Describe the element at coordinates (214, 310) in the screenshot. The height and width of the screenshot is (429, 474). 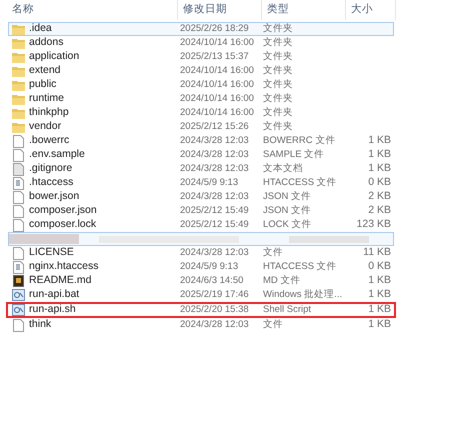
I see `modified-date: 2025/2/20 15:38` at that location.